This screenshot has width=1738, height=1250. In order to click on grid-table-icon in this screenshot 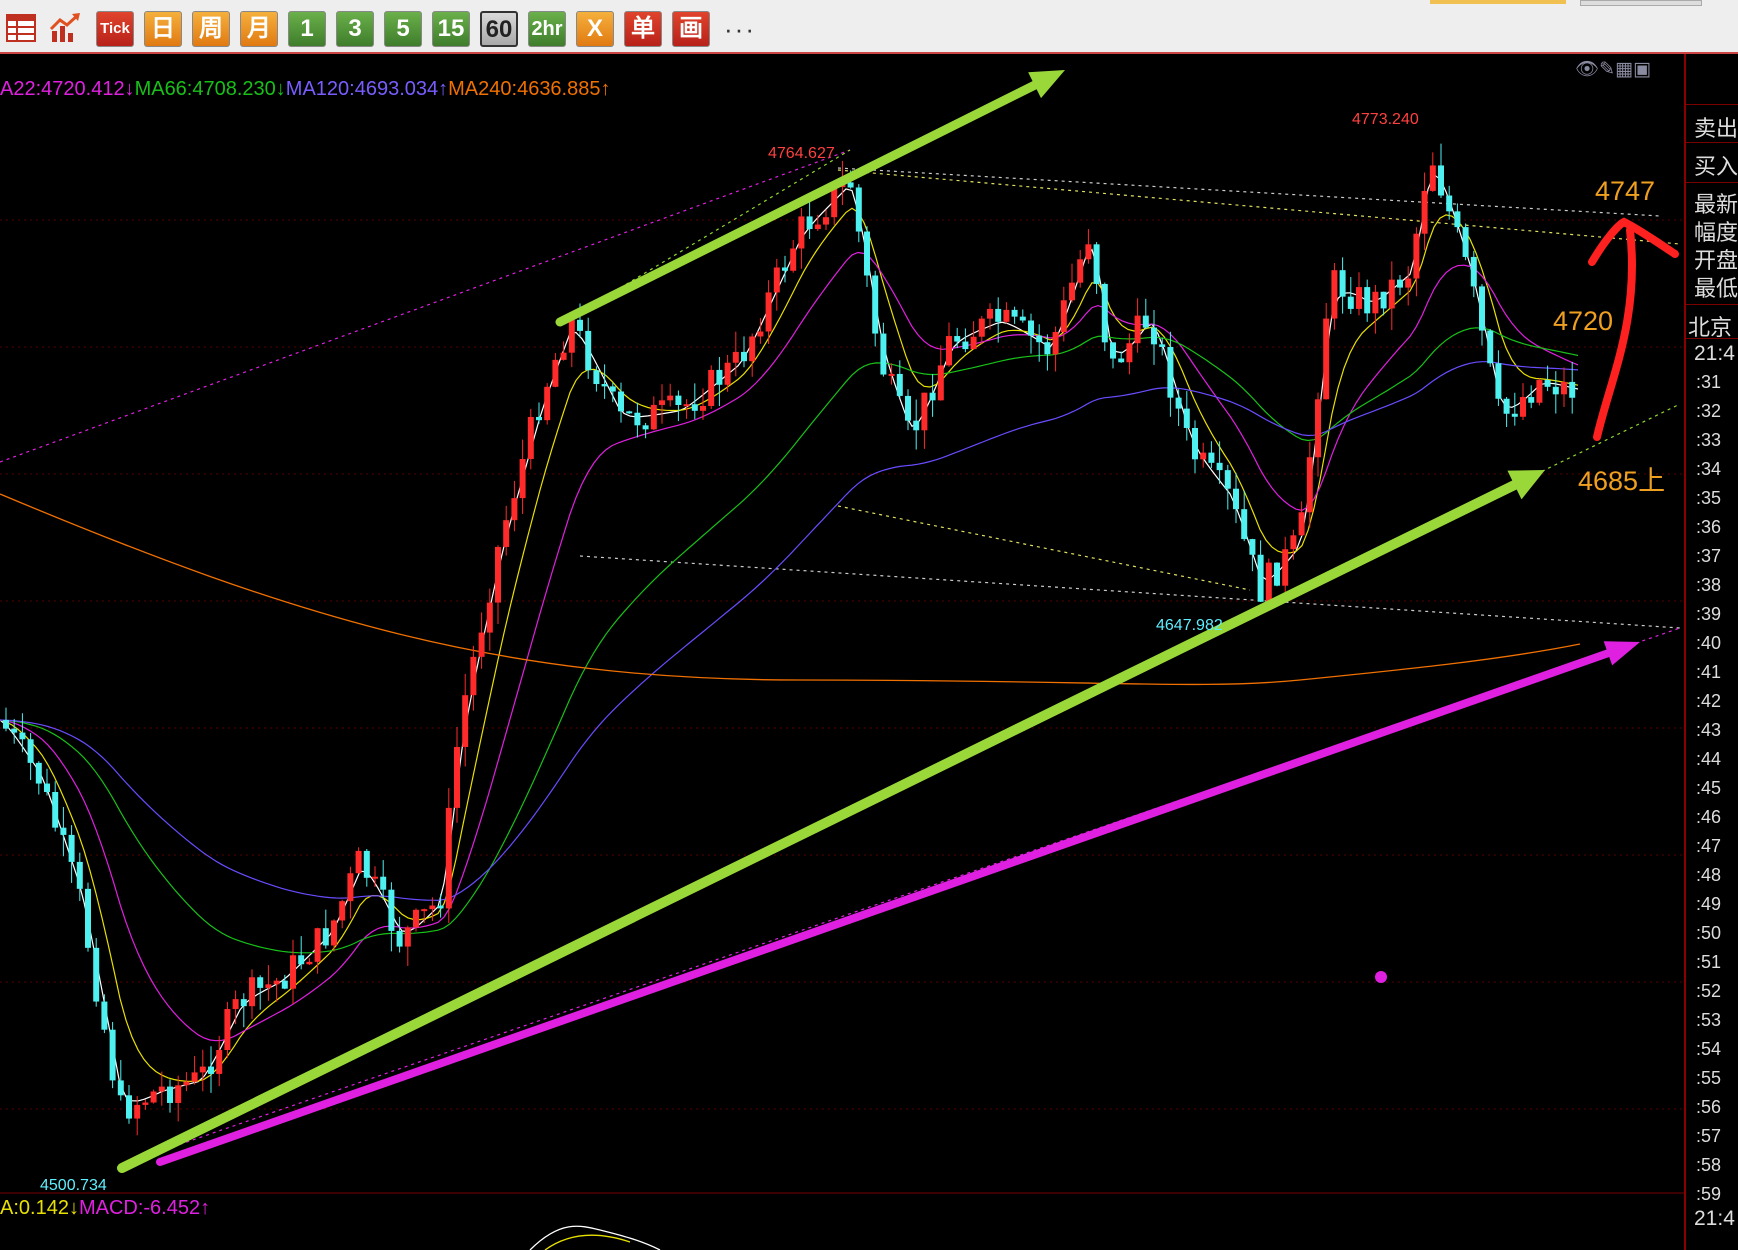, I will do `click(21, 29)`.